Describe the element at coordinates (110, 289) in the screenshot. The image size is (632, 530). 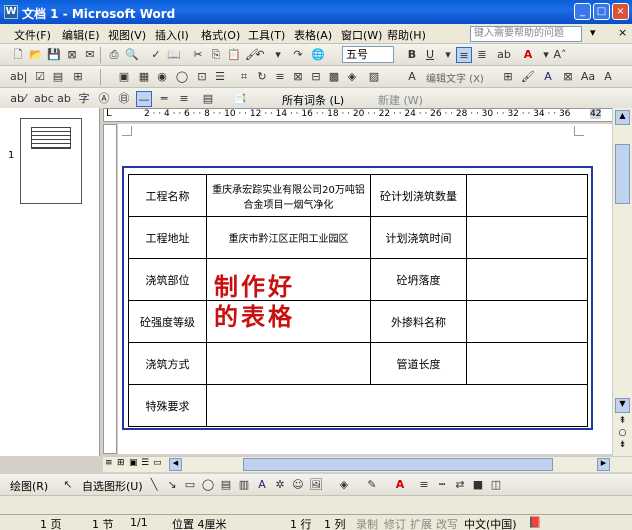
I see `vertical-ruler` at that location.